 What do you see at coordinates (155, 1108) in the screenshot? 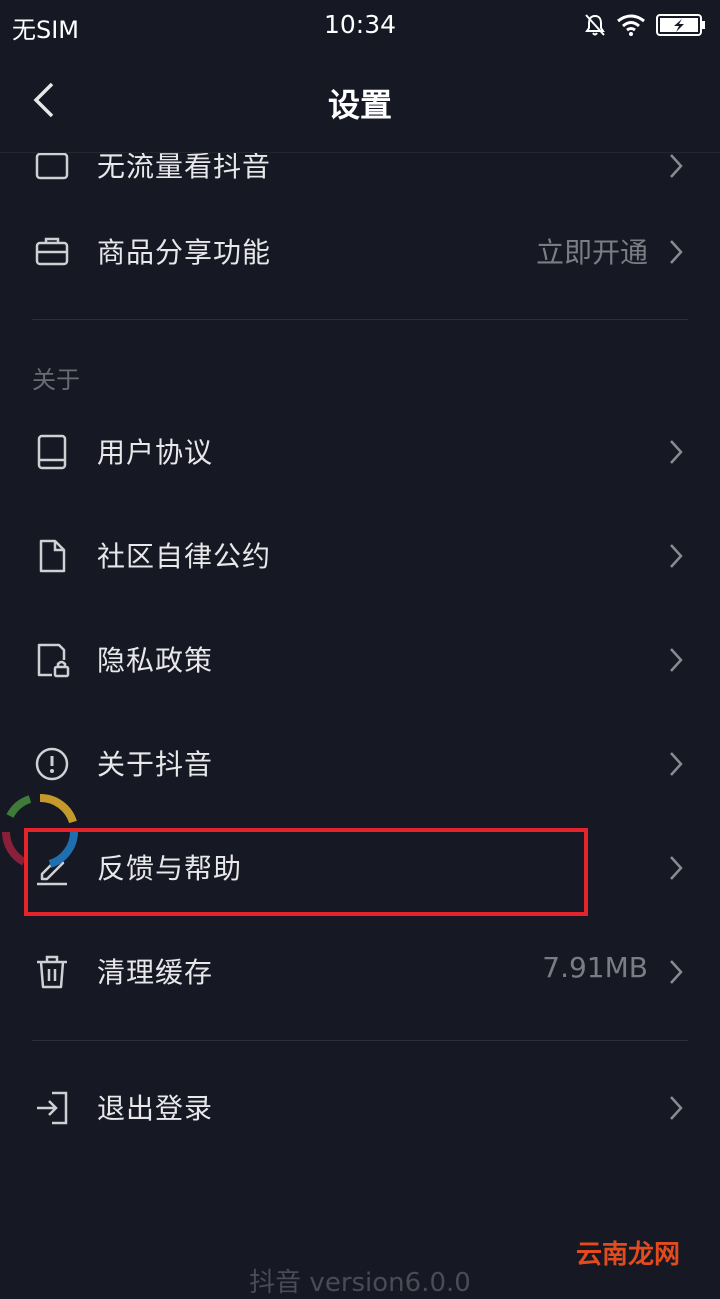
I see `row-label: 退出登录` at bounding box center [155, 1108].